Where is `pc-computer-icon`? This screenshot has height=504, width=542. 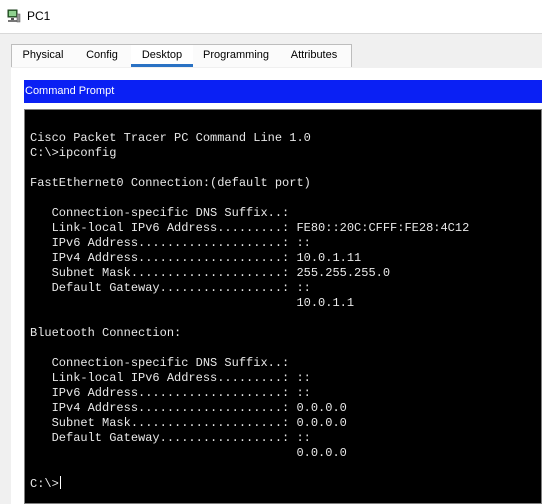
pc-computer-icon is located at coordinates (14, 16).